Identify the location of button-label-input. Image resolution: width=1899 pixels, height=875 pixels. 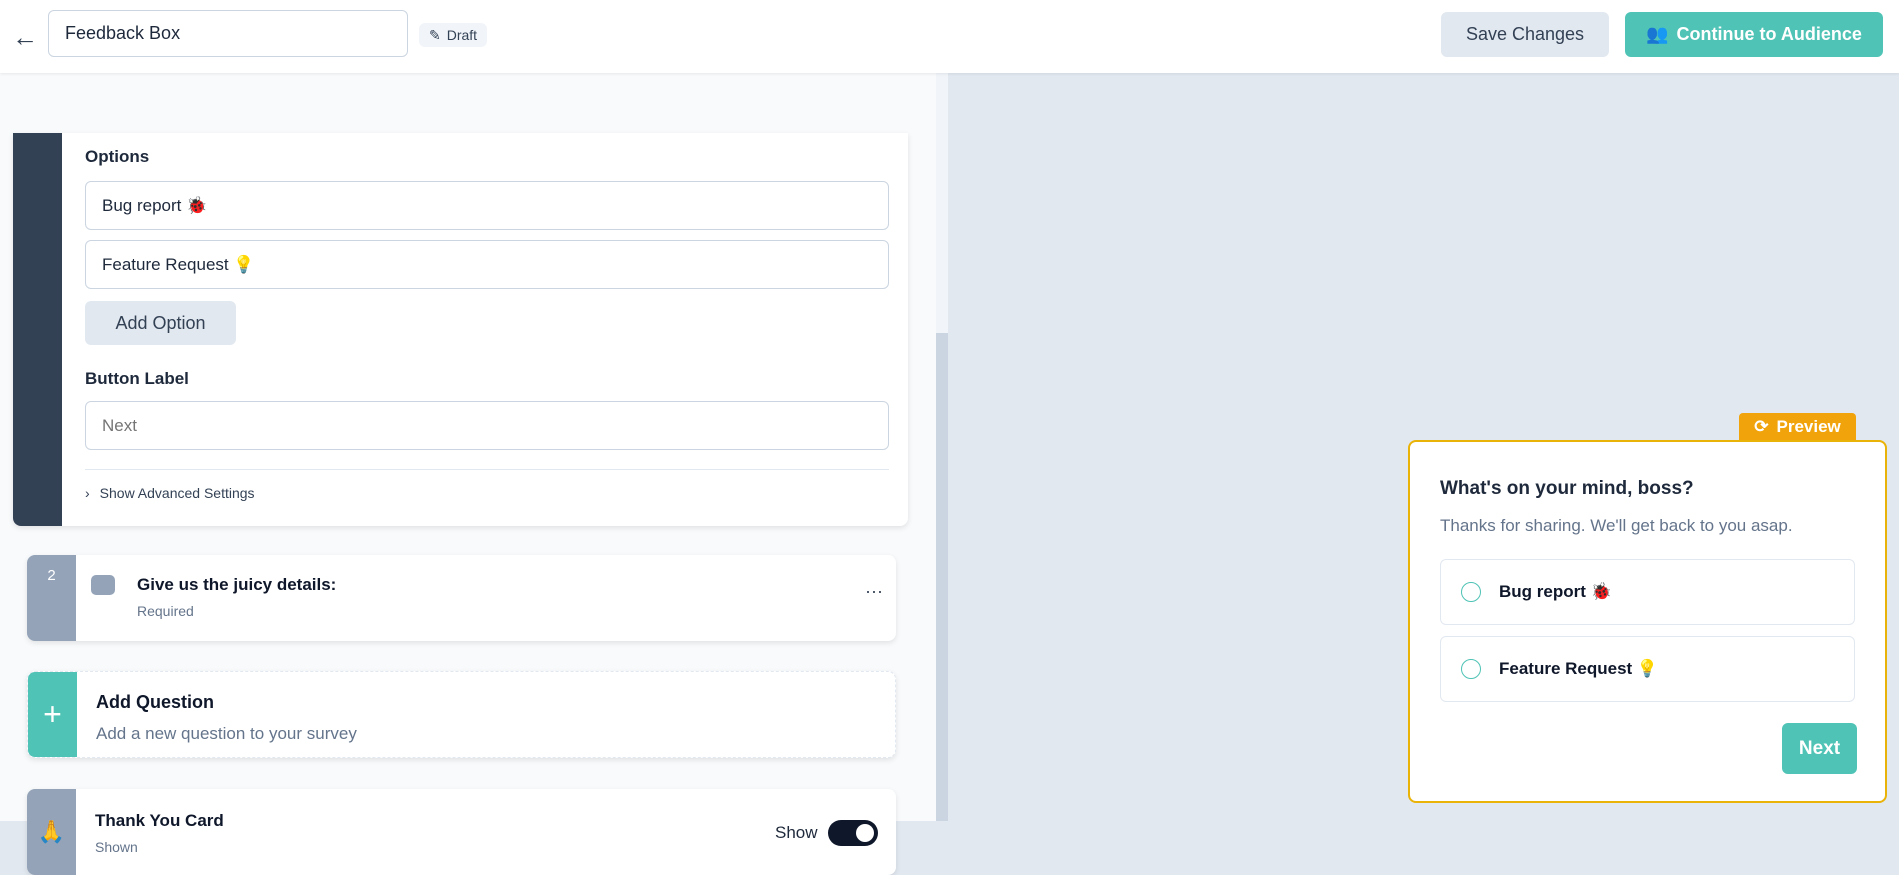
(487, 425).